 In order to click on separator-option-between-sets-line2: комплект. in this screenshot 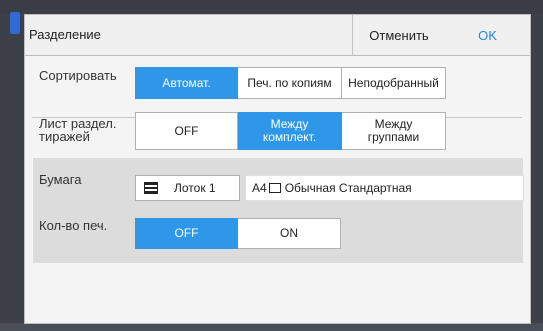, I will do `click(289, 137)`.